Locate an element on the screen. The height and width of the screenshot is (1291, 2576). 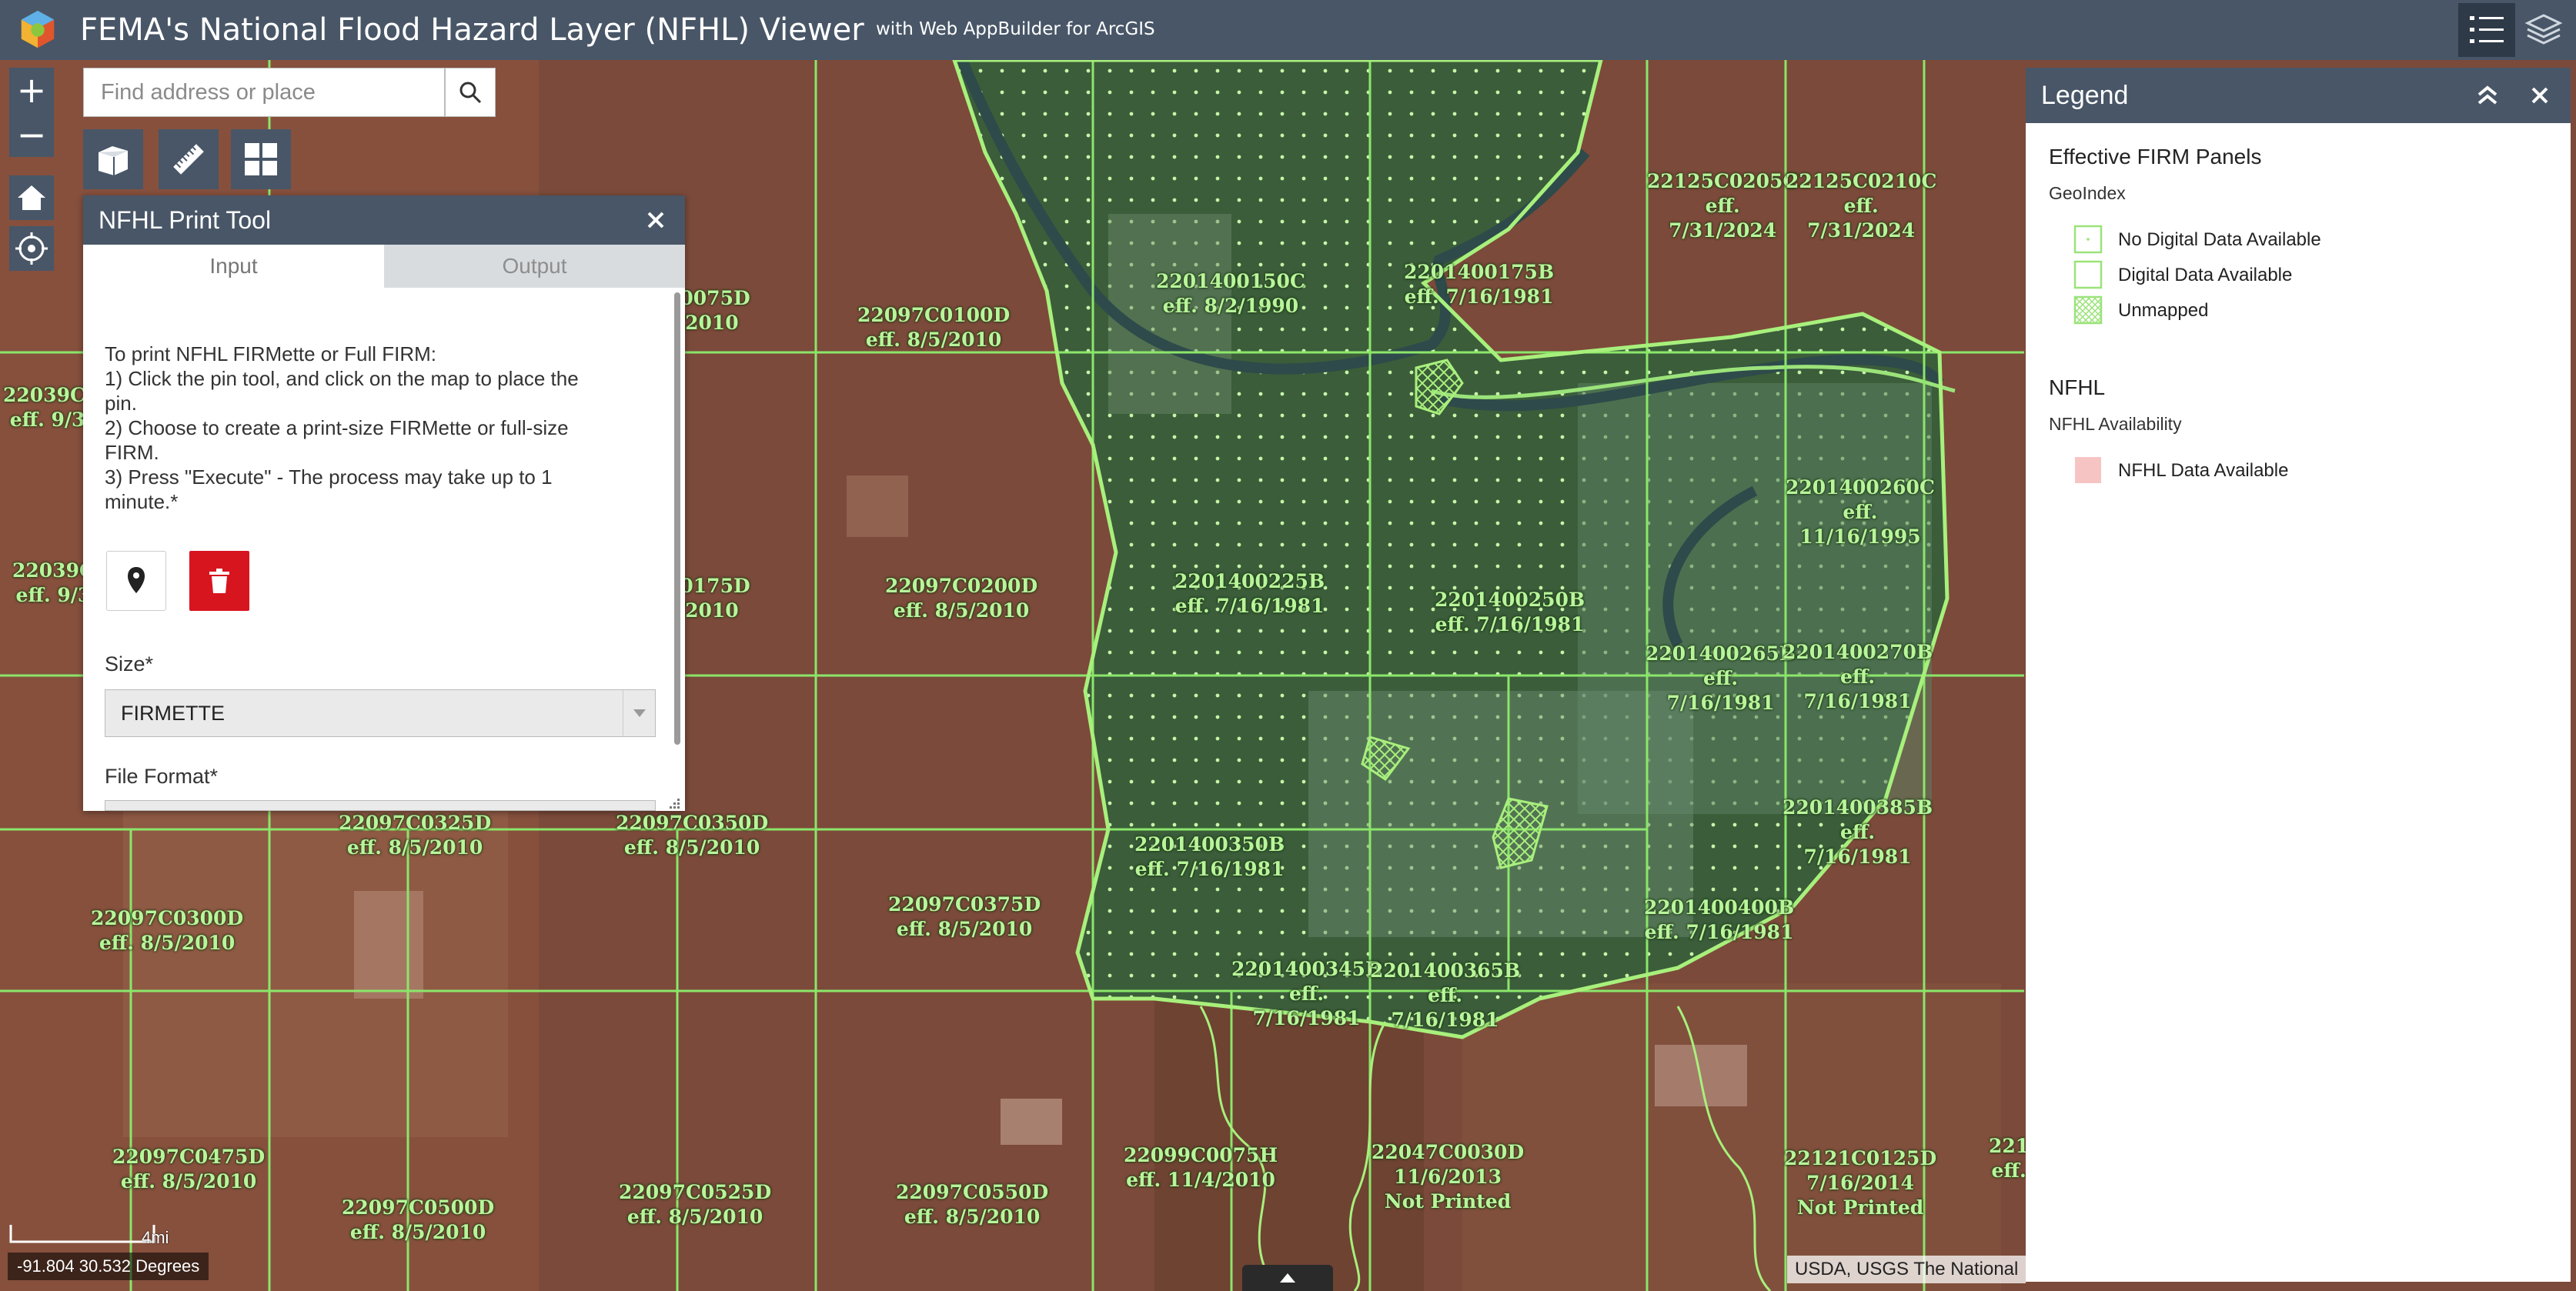
print-box-icon is located at coordinates (113, 161).